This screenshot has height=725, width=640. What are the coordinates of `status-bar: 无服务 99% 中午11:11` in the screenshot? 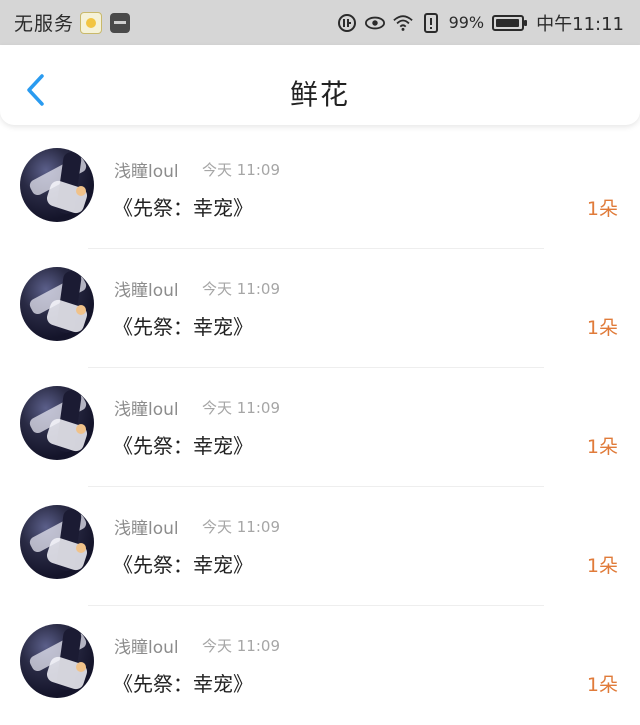 It's located at (320, 22).